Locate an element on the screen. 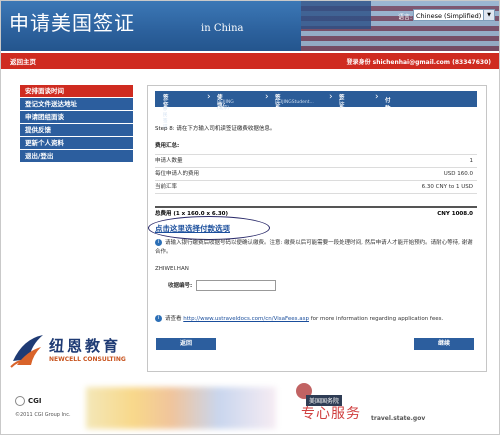 This screenshot has height=435, width=500. step-title: 付款 is located at coordinates (388, 105).